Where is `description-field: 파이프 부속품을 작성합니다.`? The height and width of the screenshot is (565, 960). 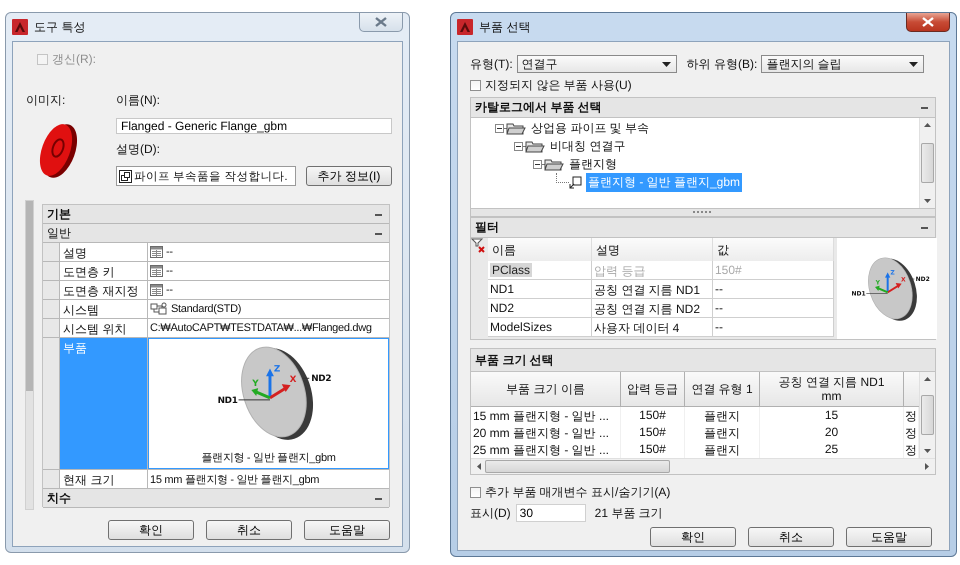
description-field: 파이프 부속품을 작성합니다. is located at coordinates (206, 176).